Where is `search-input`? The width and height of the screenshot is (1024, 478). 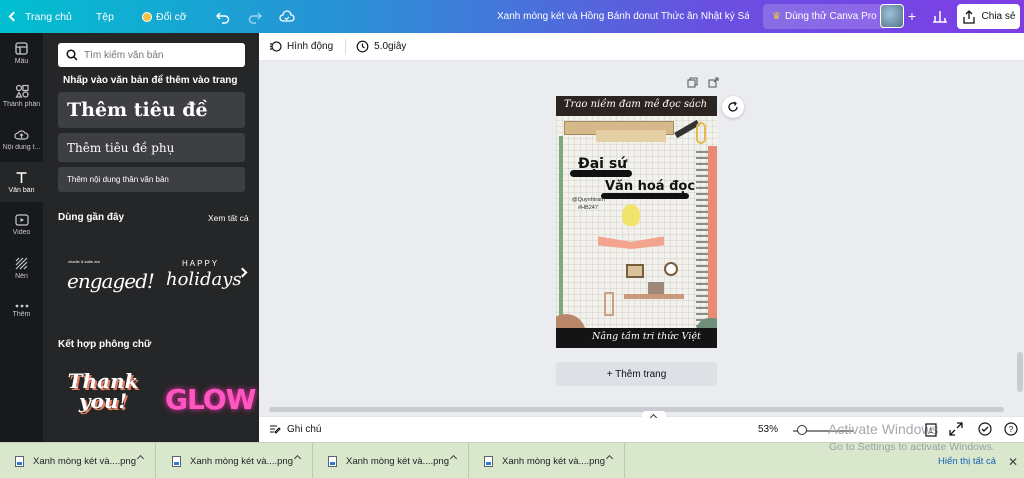 search-input is located at coordinates (159, 55).